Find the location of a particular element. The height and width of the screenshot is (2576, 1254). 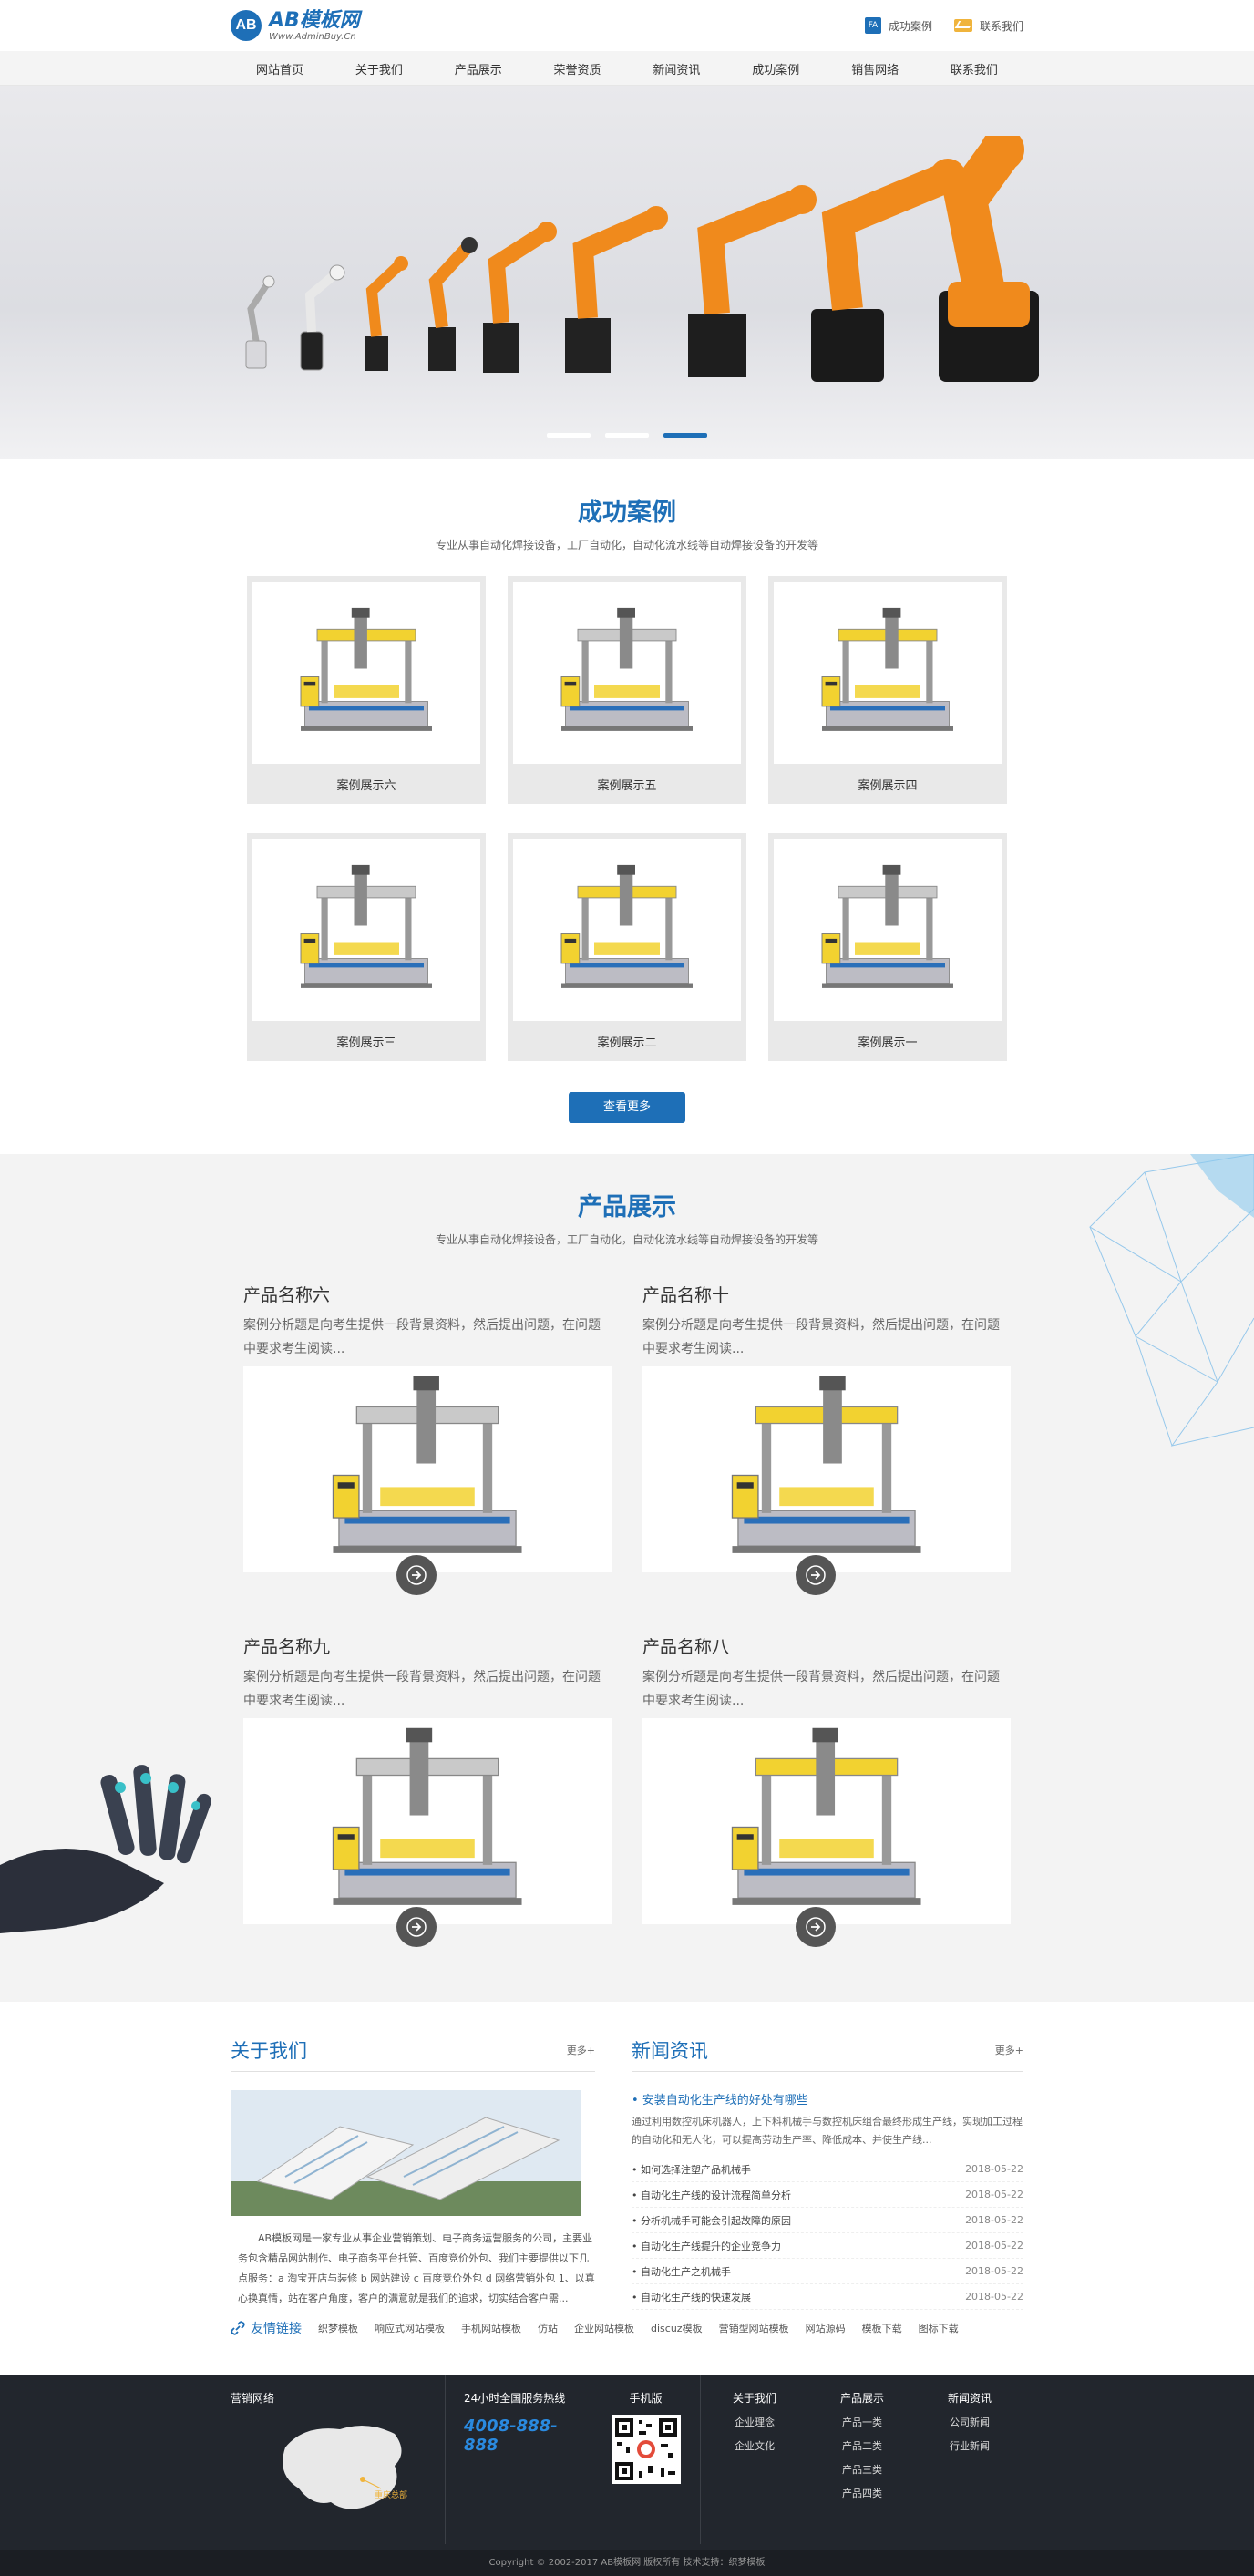

footer-menu-item: 产品二类 is located at coordinates (862, 2445).